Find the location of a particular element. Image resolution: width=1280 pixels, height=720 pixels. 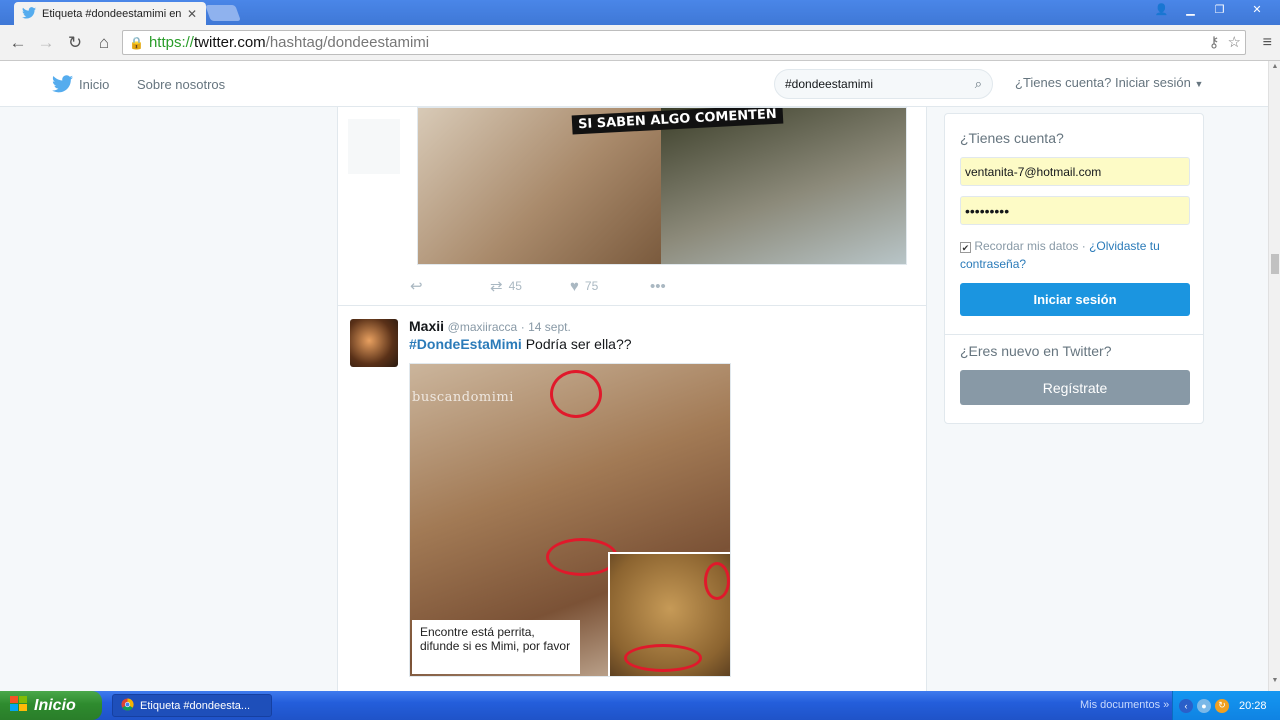

chrome-icon is located at coordinates (127, 705).